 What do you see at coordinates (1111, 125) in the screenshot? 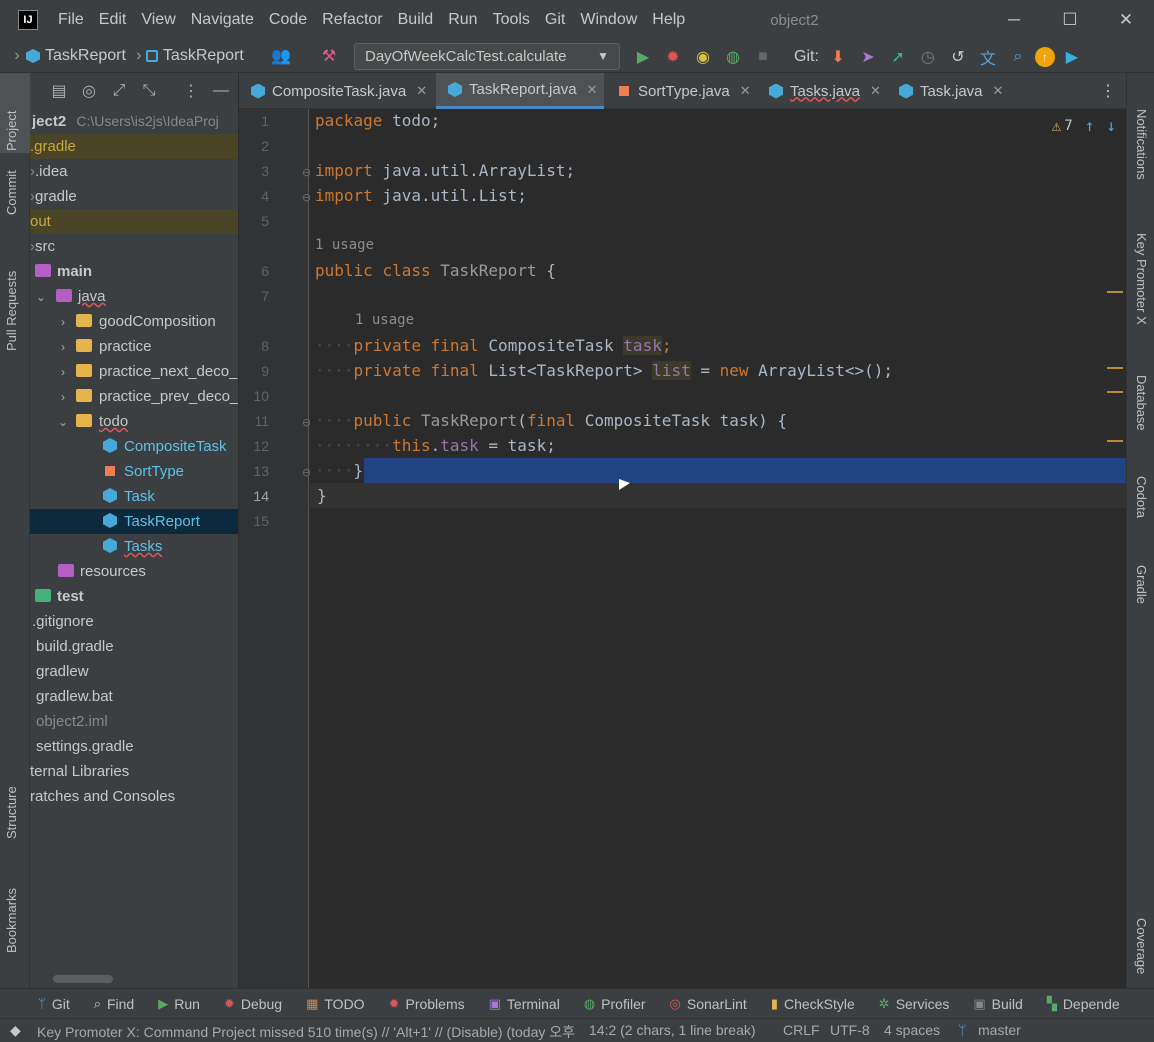
I see `arrow-down-icon: ↓` at bounding box center [1111, 125].